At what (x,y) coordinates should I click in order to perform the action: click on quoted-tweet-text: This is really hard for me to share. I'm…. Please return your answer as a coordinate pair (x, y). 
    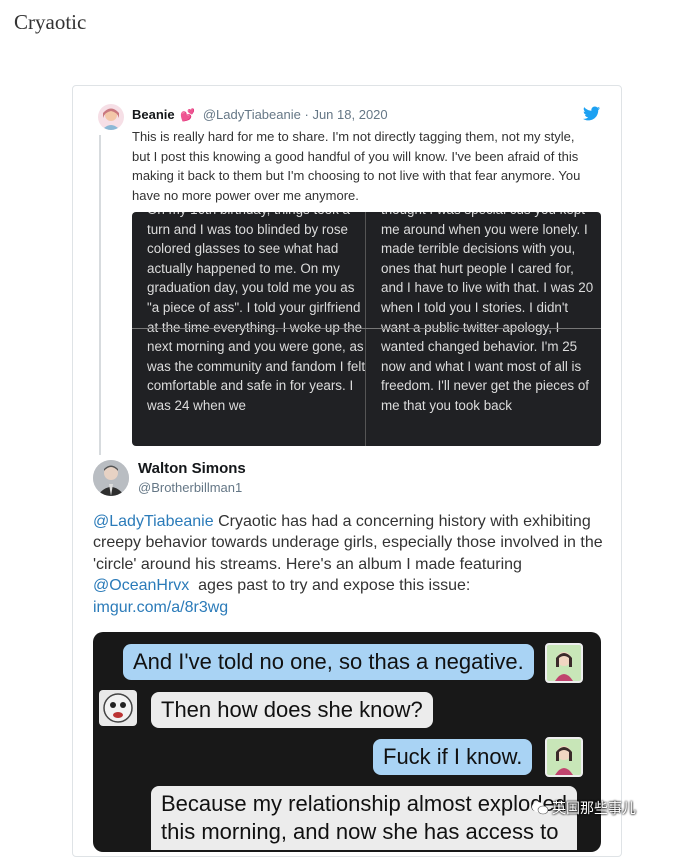
    Looking at the image, I should click on (356, 166).